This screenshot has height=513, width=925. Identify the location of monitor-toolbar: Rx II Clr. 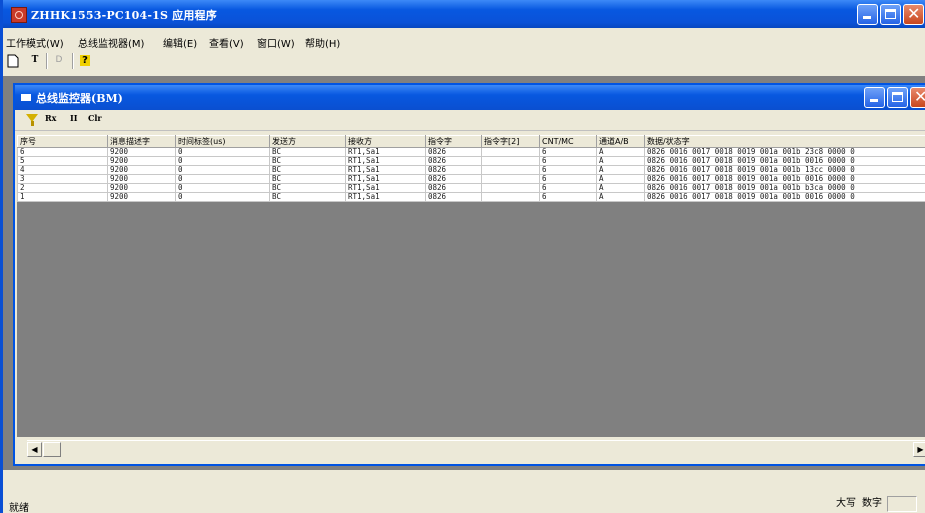
(470, 120).